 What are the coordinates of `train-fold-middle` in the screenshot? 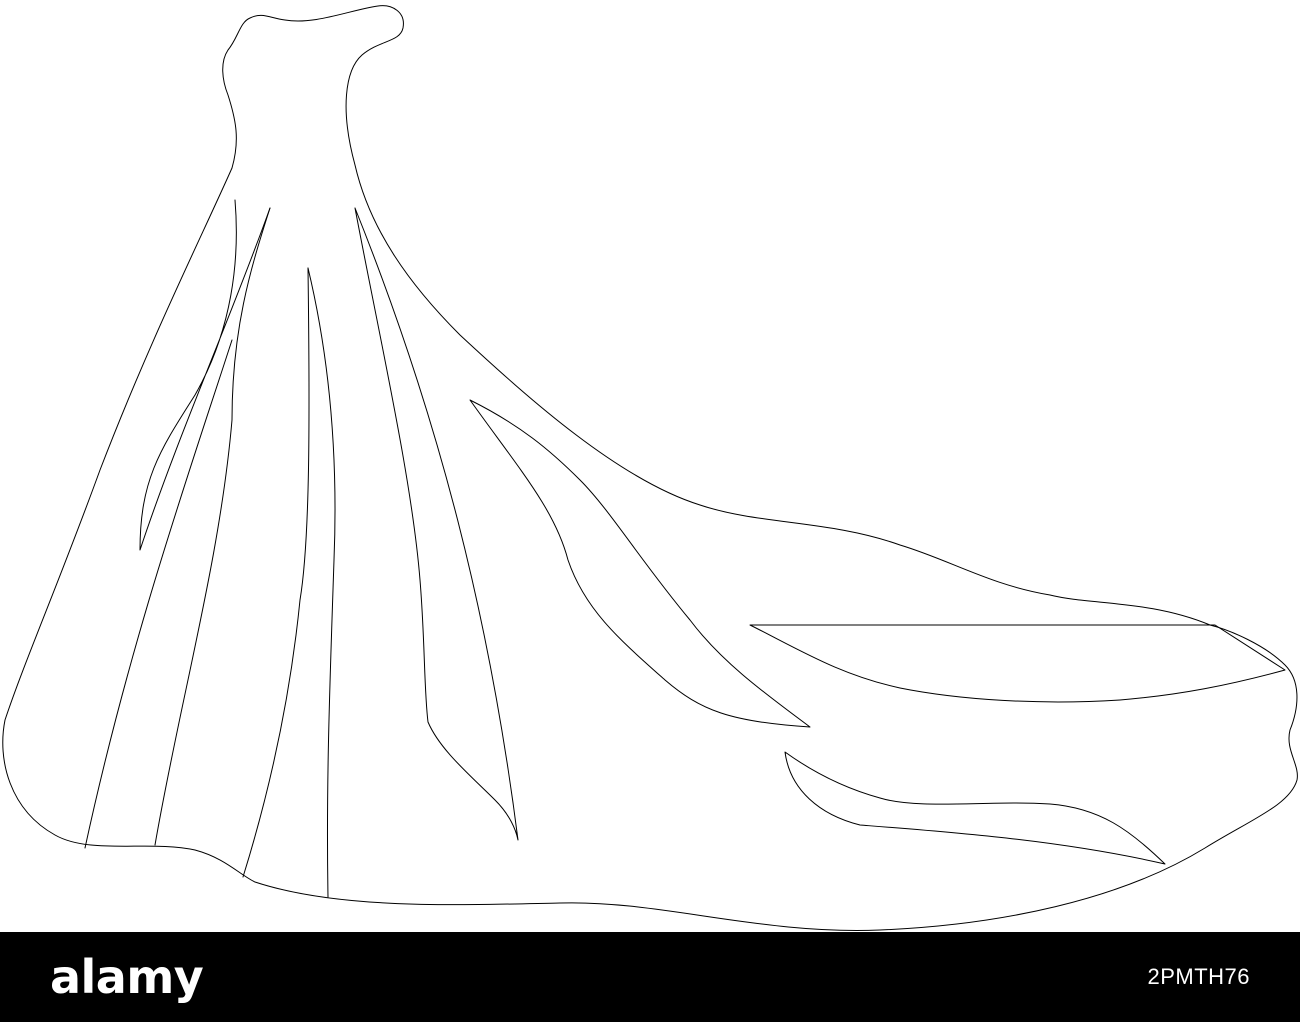 It's located at (1017, 663).